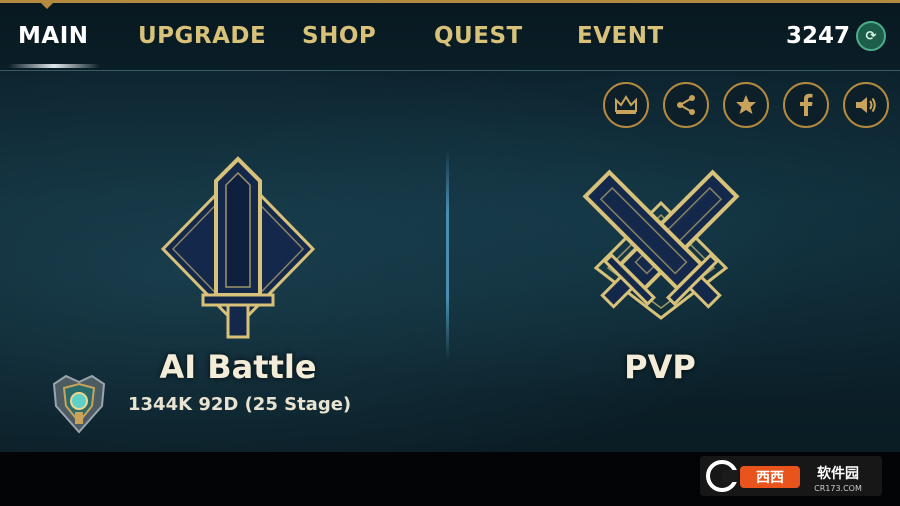  I want to click on top-nav-bar: MAIN UPGRADE SHOP QUEST EVENT 3247 ⟳, so click(450, 35).